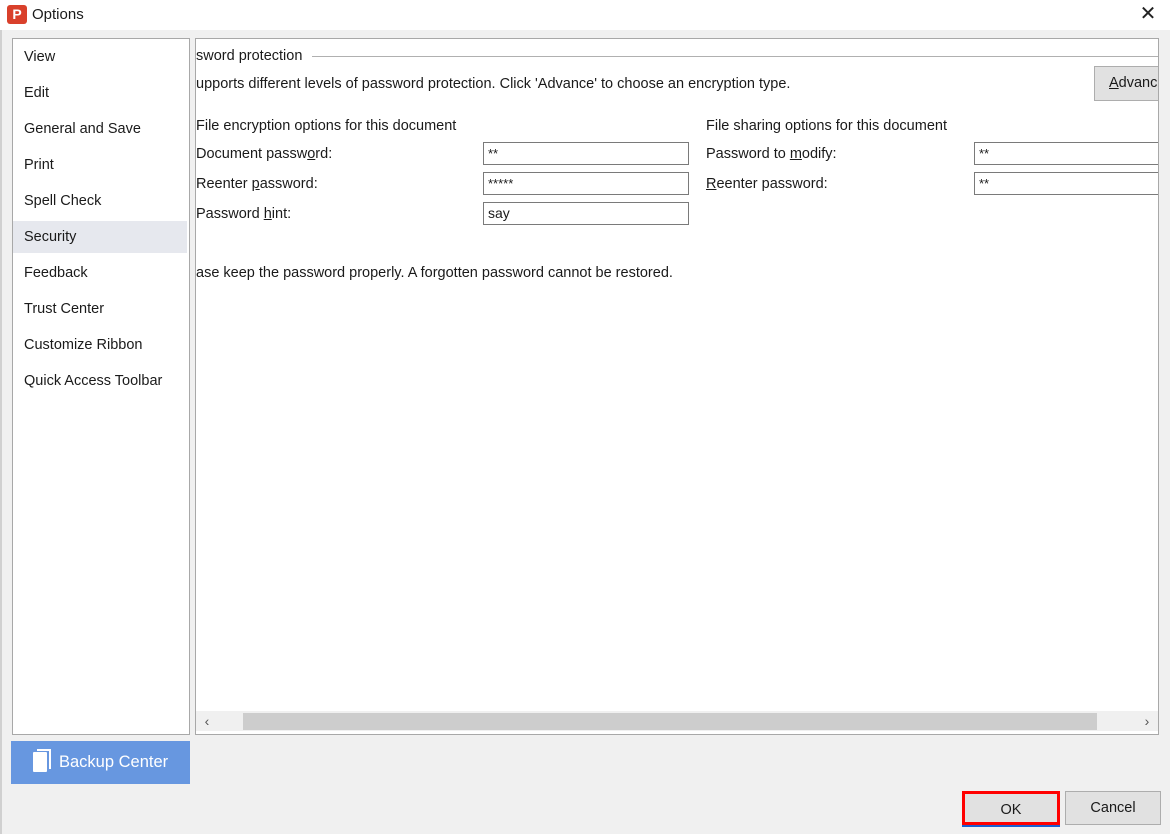 This screenshot has width=1170, height=834. What do you see at coordinates (1066, 153) in the screenshot?
I see `password-to-modify-input: **` at bounding box center [1066, 153].